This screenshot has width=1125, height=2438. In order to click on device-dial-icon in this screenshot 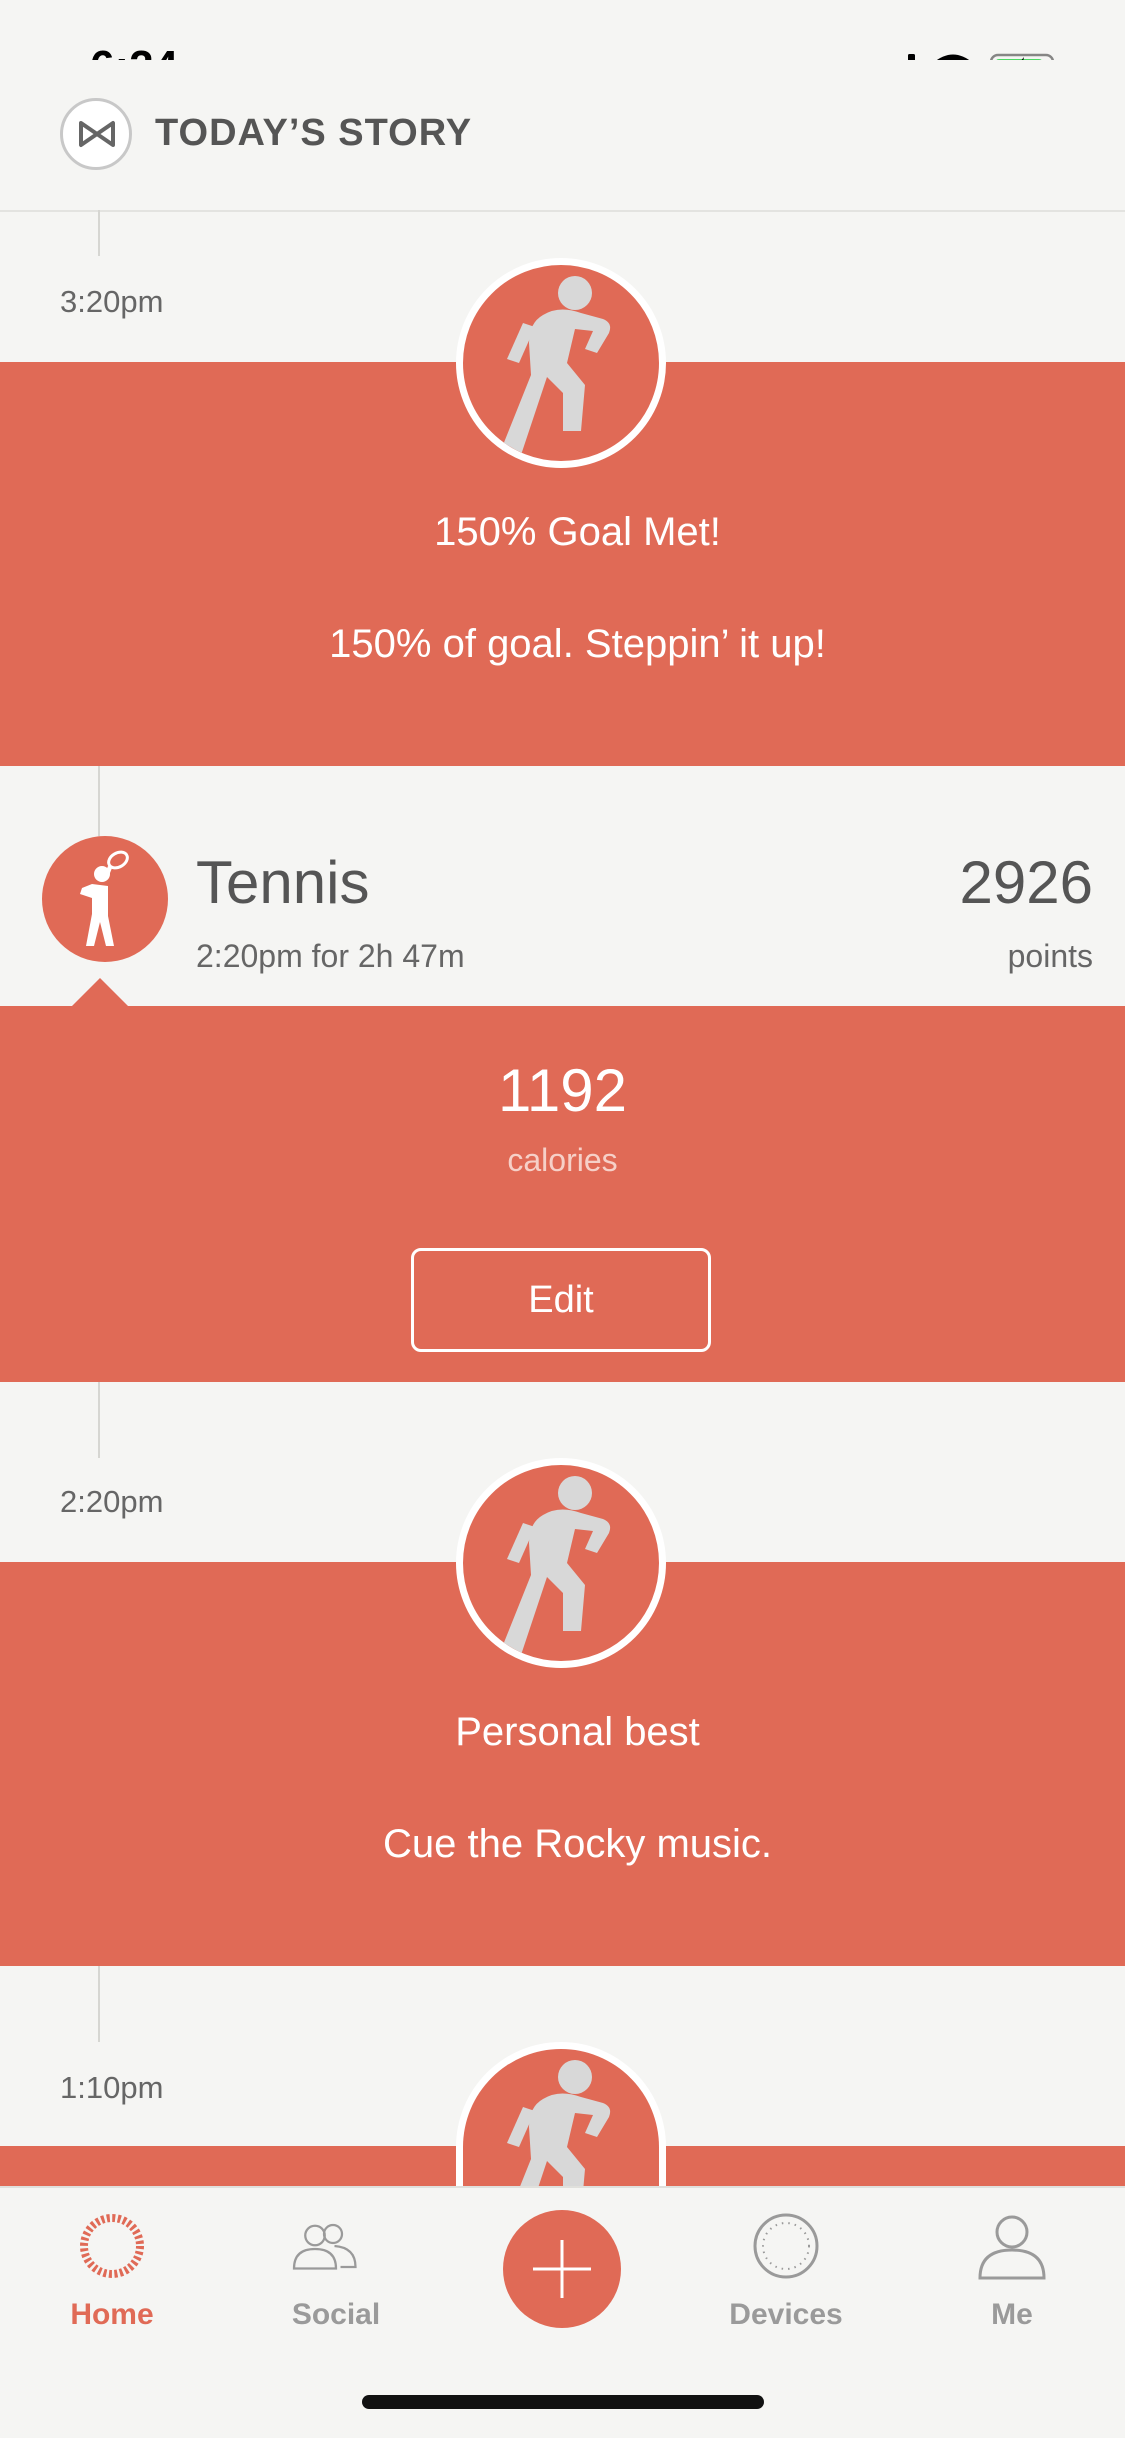, I will do `click(786, 2246)`.